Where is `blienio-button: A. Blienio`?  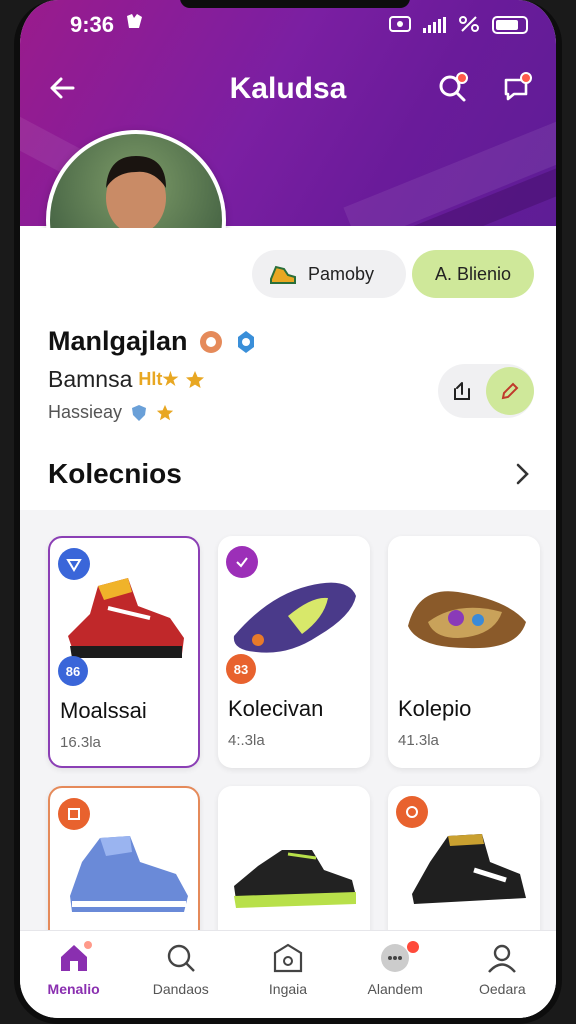
blienio-button: A. Blienio is located at coordinates (473, 274).